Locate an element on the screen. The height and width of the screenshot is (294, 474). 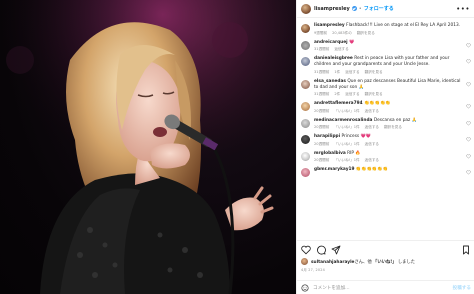
comment-text: 👏👏👏👏👏 is located at coordinates (377, 103).